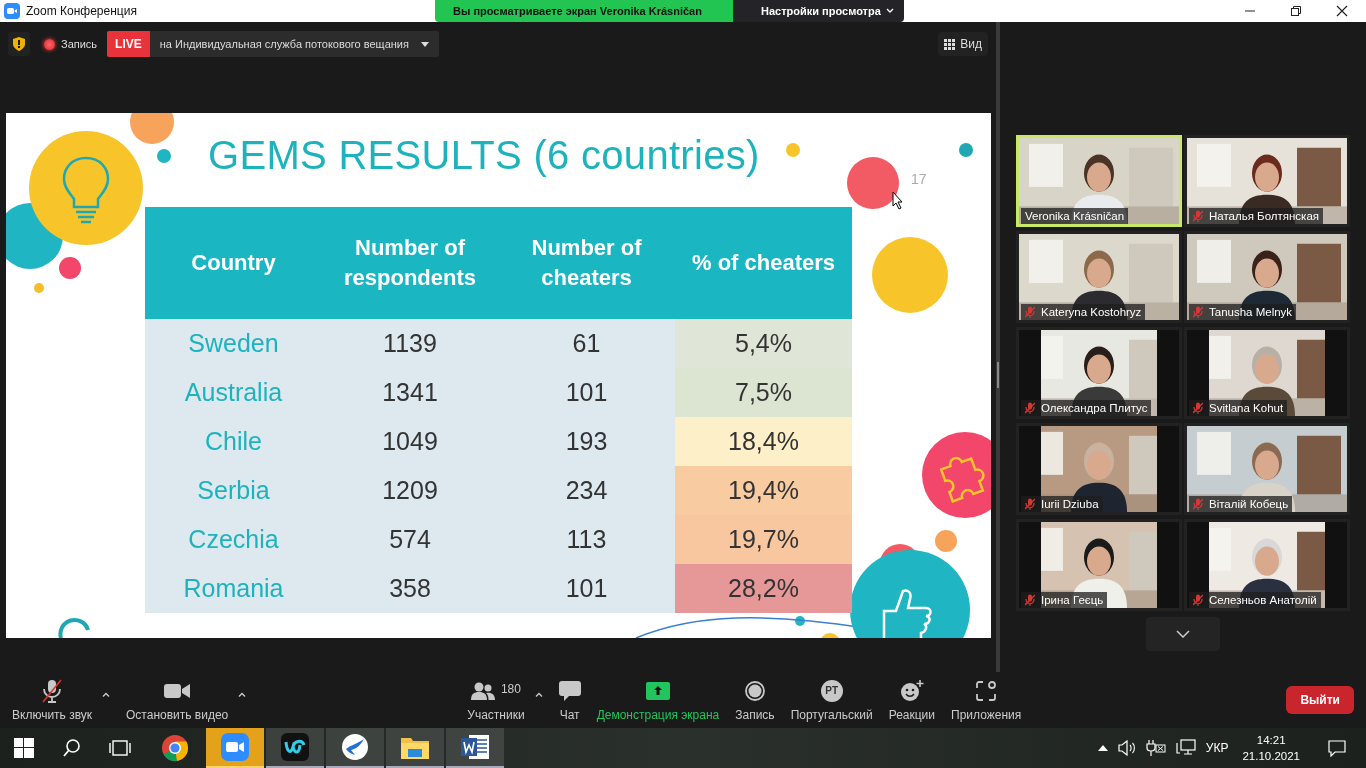 Image resolution: width=1366 pixels, height=768 pixels. Describe the element at coordinates (1246, 408) in the screenshot. I see `participant-name: Svitlana Kohut` at that location.